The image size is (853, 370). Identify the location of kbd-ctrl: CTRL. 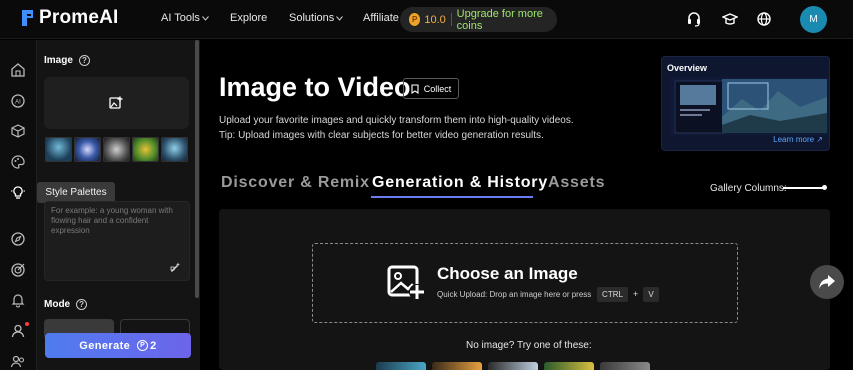
(612, 294).